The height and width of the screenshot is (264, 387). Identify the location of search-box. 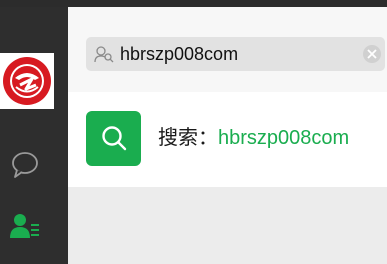
(235, 54).